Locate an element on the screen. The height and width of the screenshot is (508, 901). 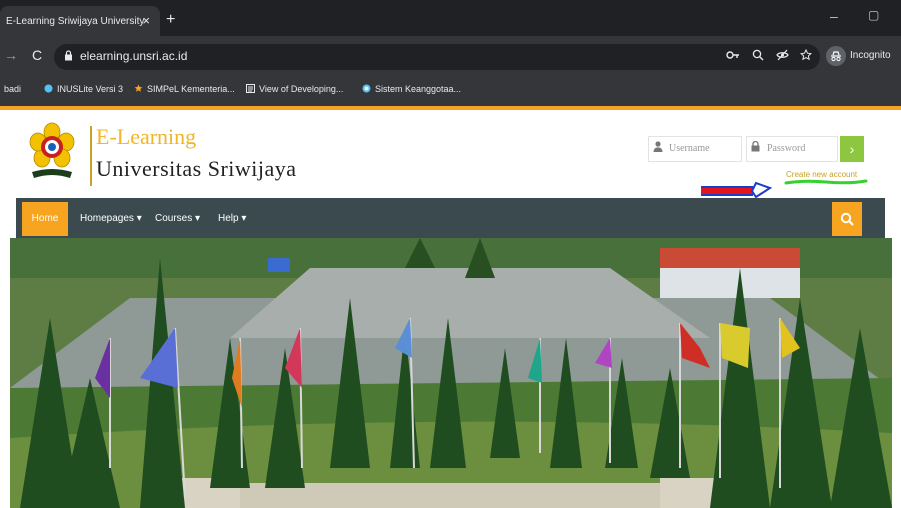
bookmark-item: INUSLite Versi 3 is located at coordinates (83, 89).